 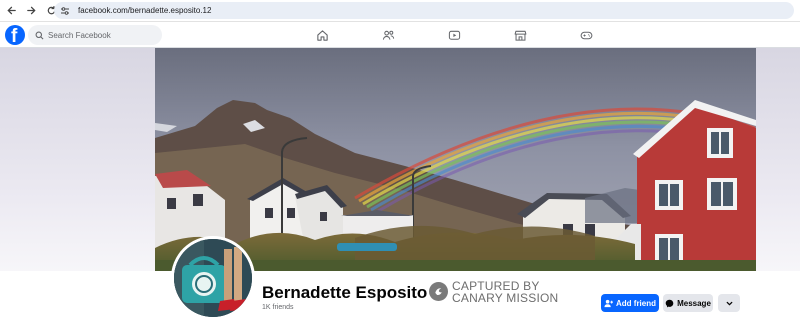 What do you see at coordinates (424, 10) in the screenshot?
I see `address-bar: facebook.com/bernadette.esposito.12` at bounding box center [424, 10].